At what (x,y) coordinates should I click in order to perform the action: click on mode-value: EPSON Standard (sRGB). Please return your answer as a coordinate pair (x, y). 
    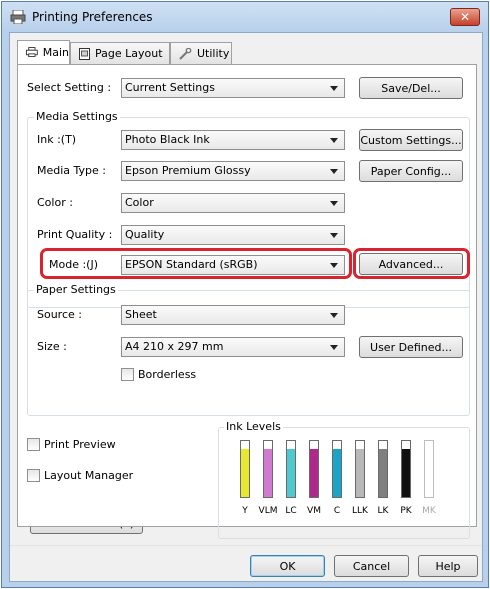
    Looking at the image, I should click on (191, 264).